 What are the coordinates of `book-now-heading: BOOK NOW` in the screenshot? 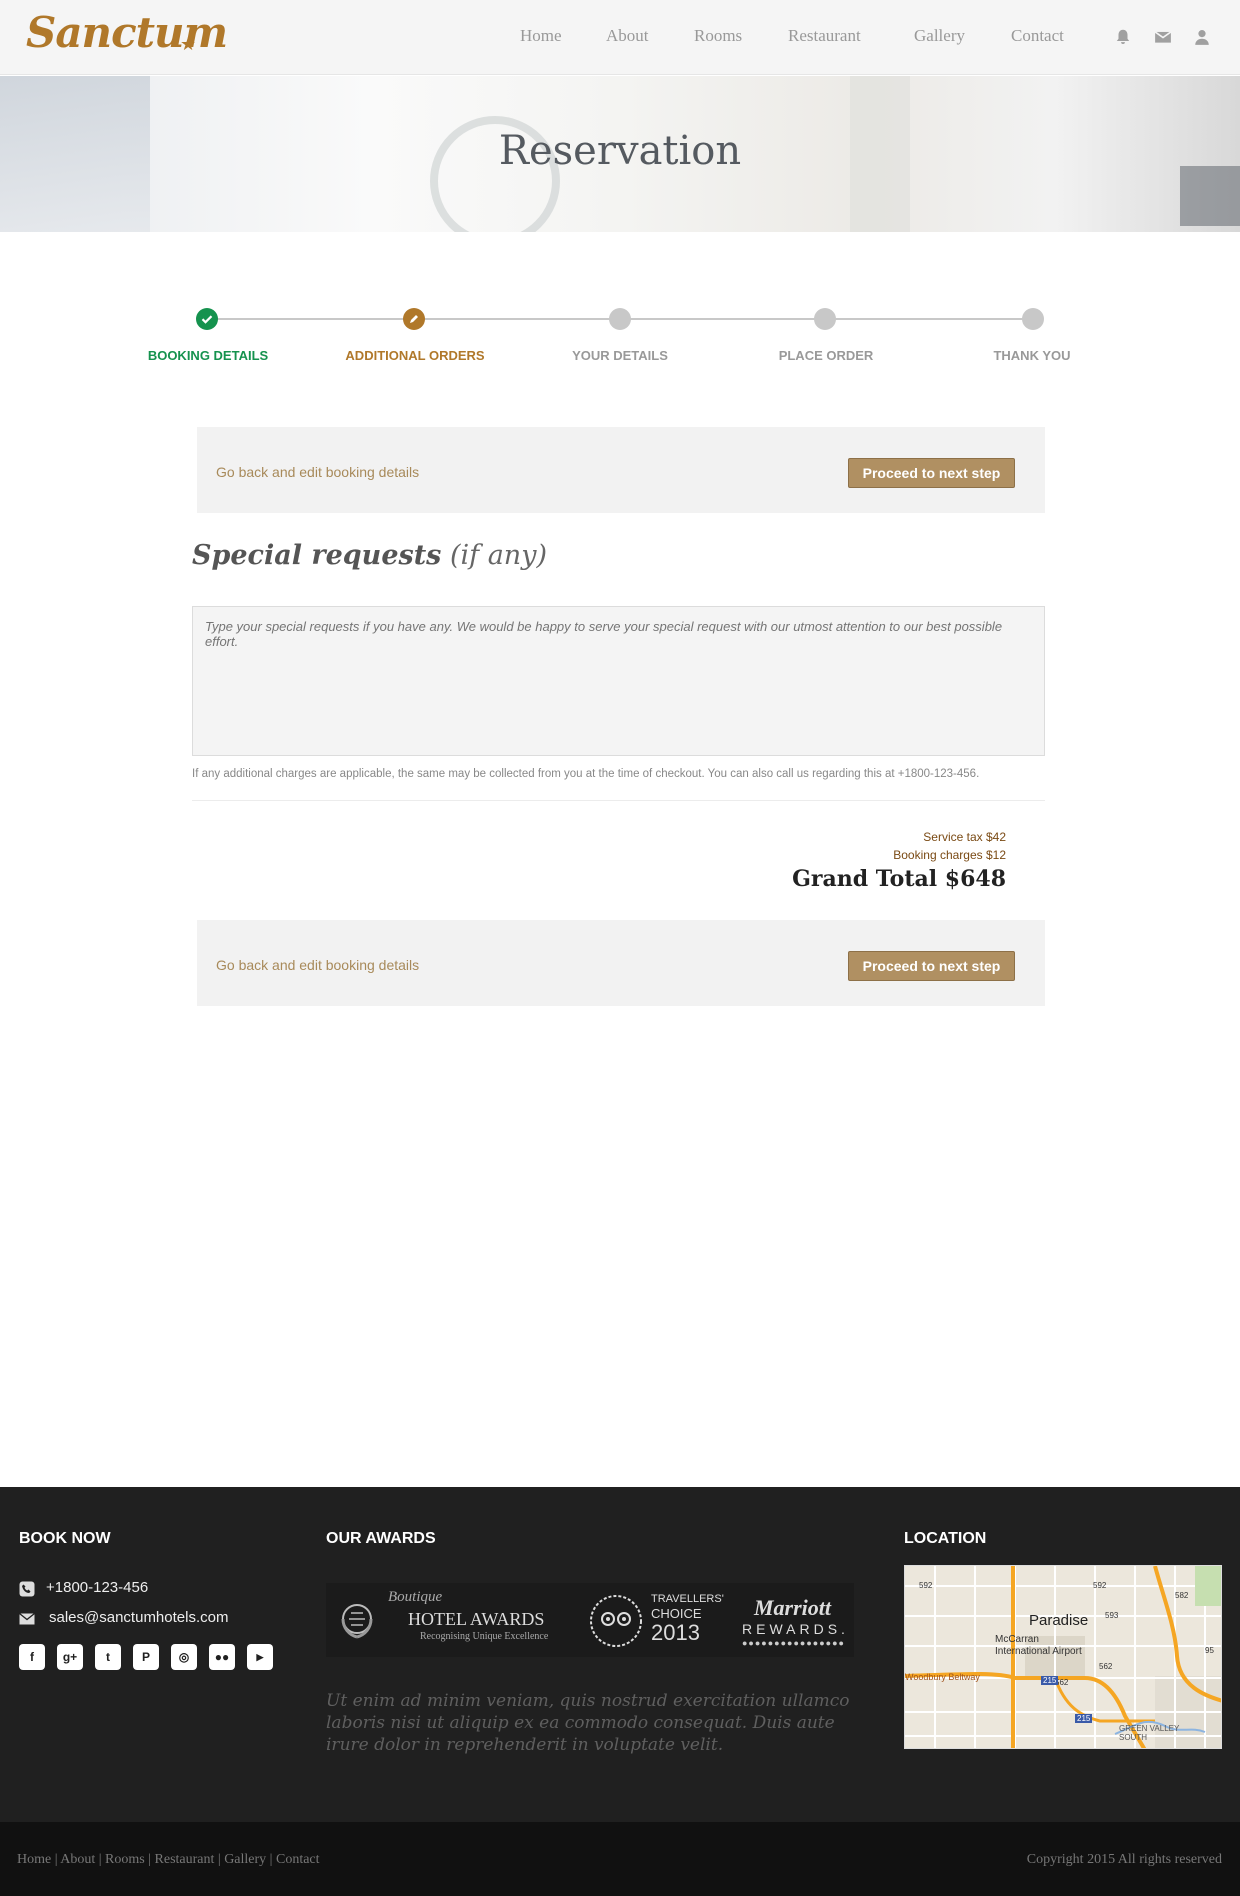 It's located at (65, 1538).